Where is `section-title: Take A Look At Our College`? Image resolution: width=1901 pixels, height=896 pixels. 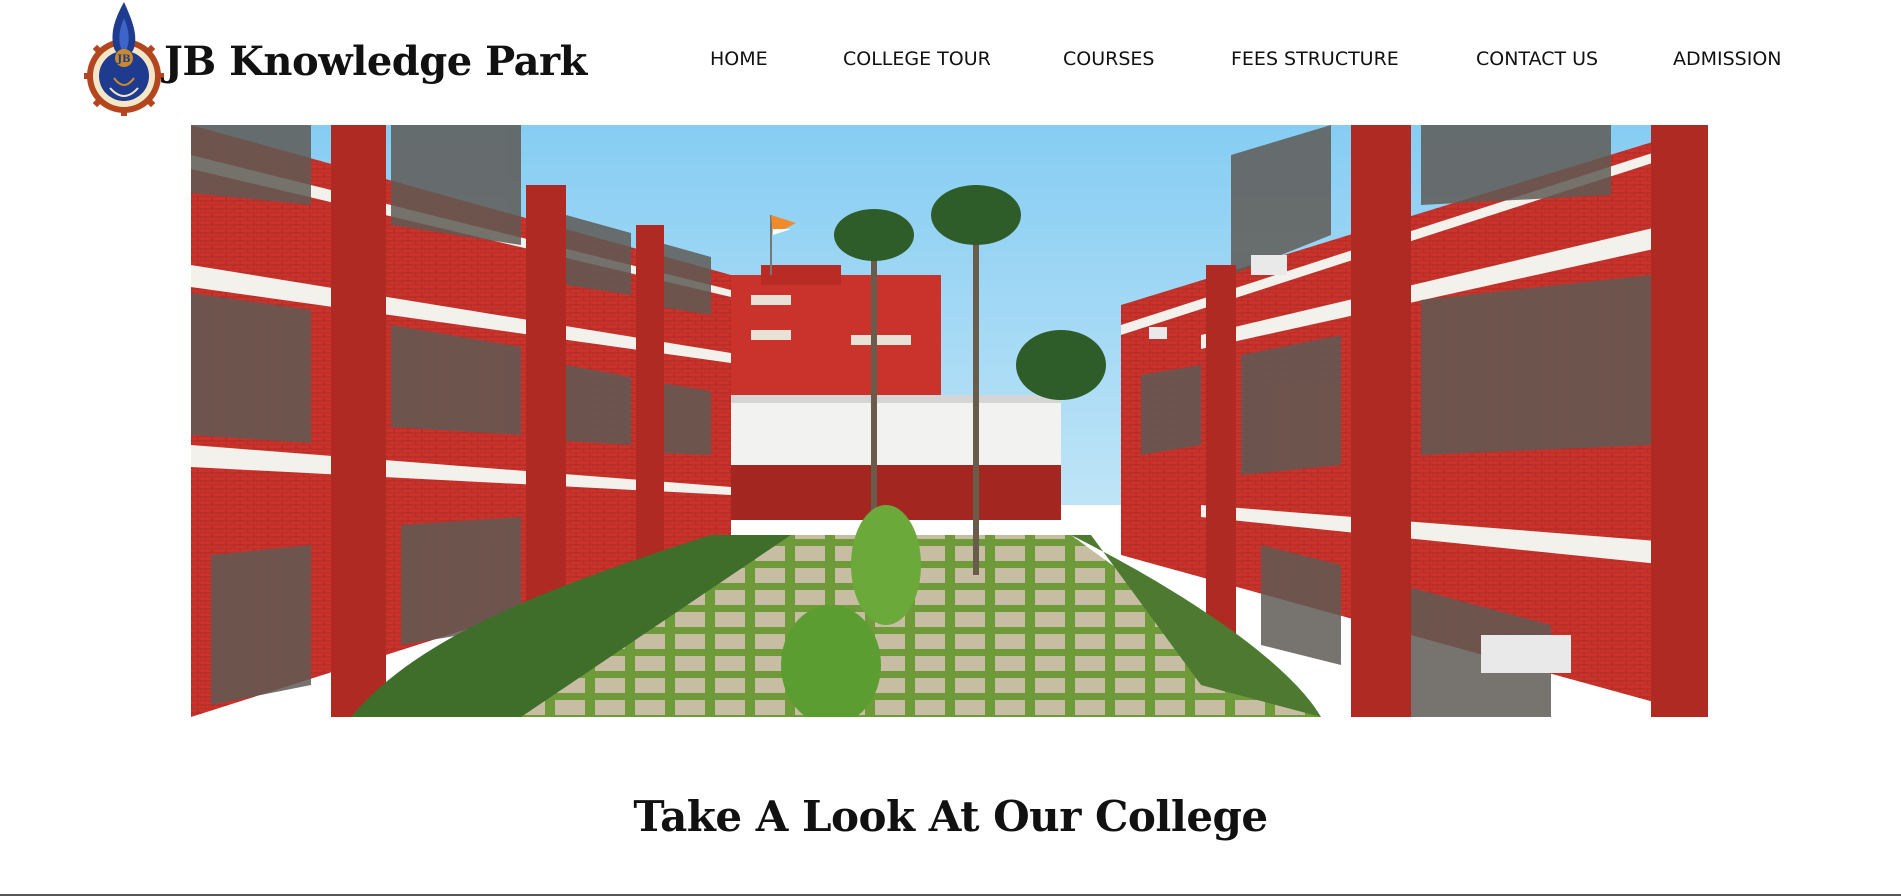
section-title: Take A Look At Our College is located at coordinates (950, 816).